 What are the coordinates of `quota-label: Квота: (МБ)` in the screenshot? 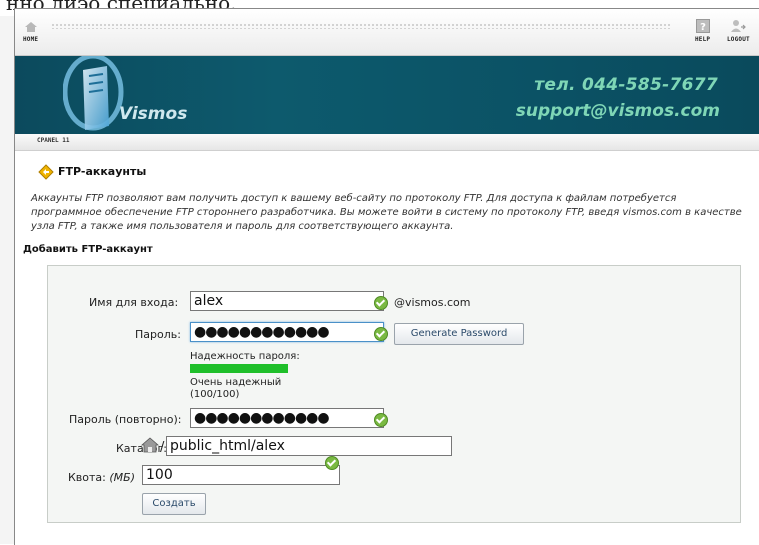 It's located at (101, 477).